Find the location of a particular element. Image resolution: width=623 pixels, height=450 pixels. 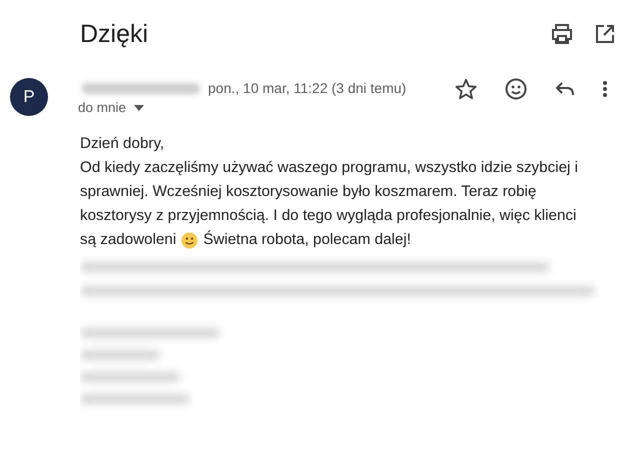

recipient-label: do mnie is located at coordinates (102, 107).